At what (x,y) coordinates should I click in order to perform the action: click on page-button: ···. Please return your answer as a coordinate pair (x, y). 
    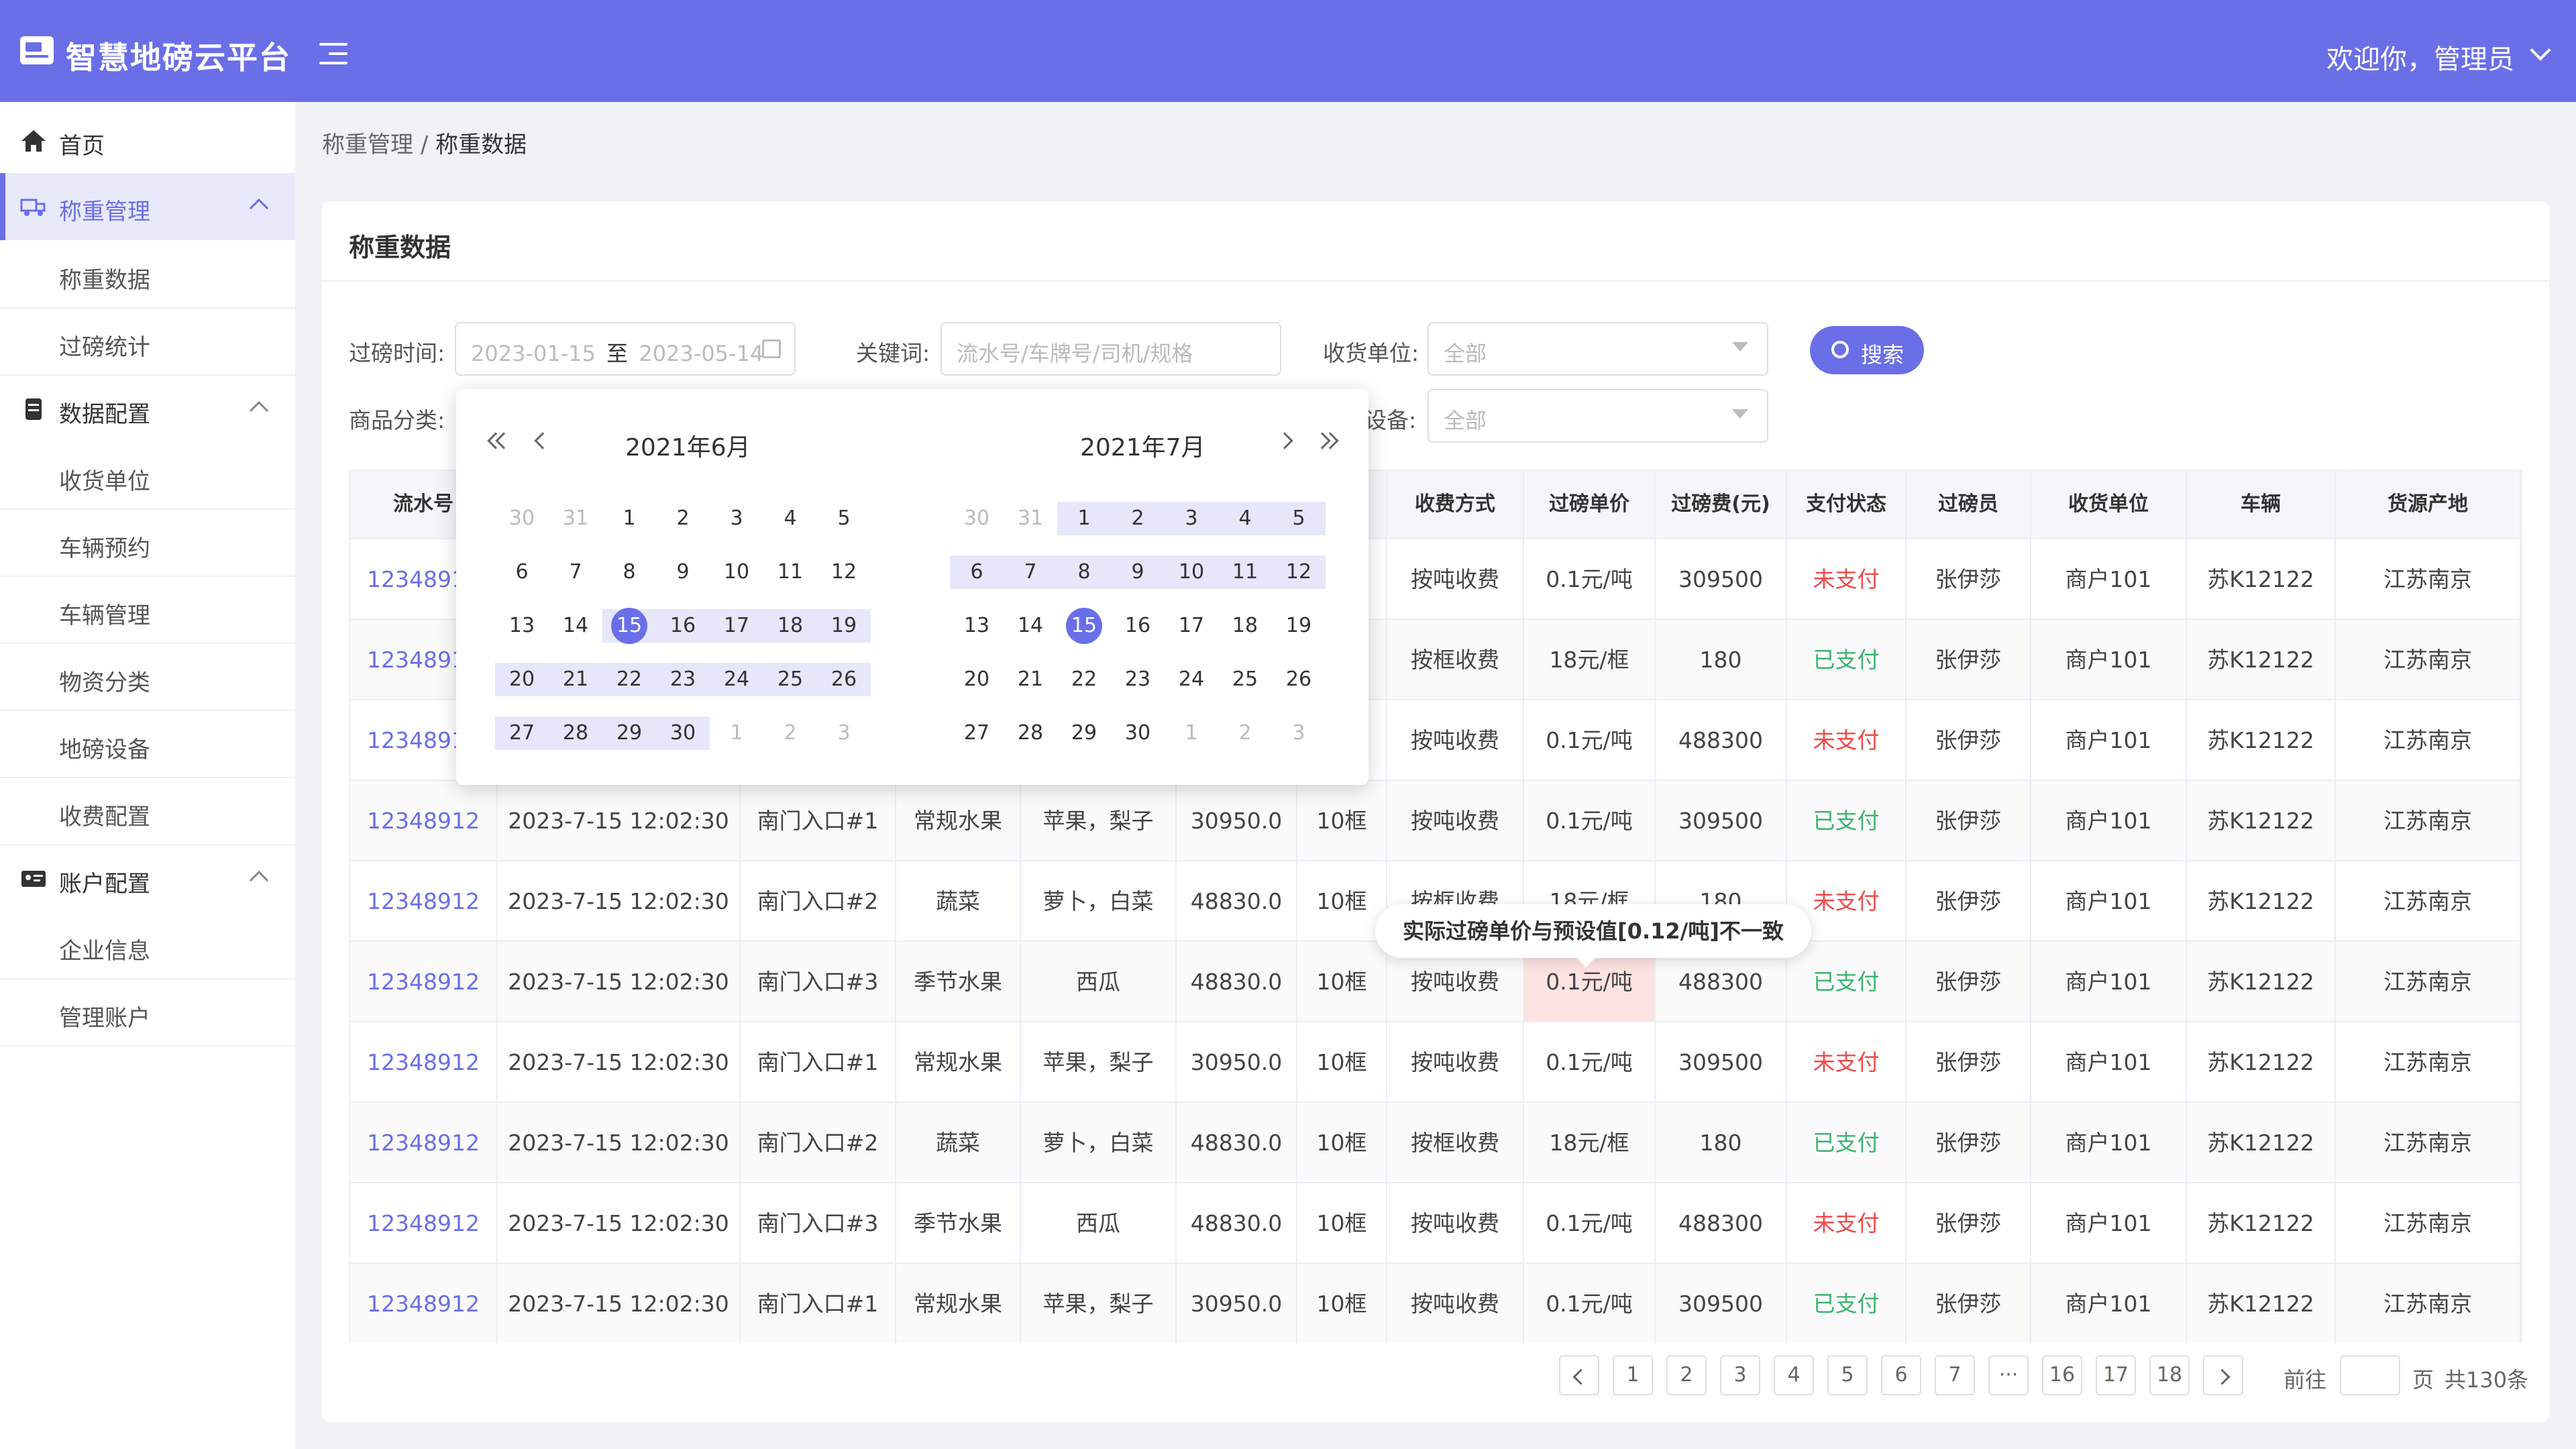
    Looking at the image, I should click on (2008, 1375).